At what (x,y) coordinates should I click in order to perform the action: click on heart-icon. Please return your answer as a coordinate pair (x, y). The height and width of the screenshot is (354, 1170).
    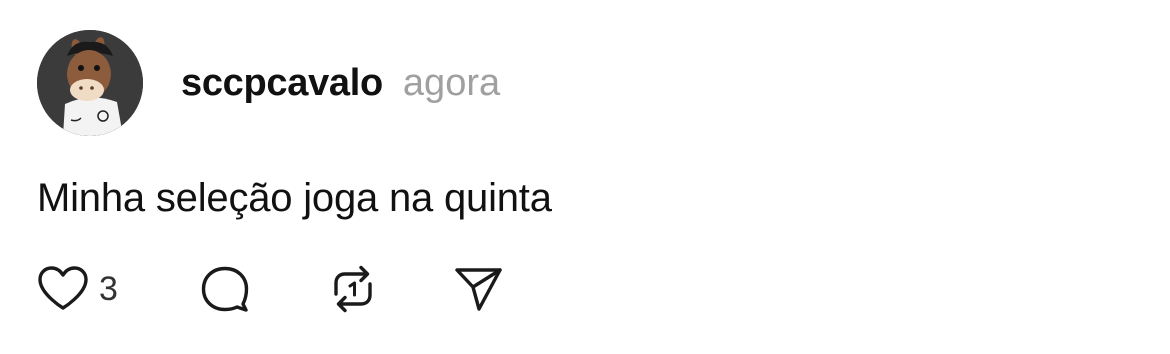
    Looking at the image, I should click on (63, 288).